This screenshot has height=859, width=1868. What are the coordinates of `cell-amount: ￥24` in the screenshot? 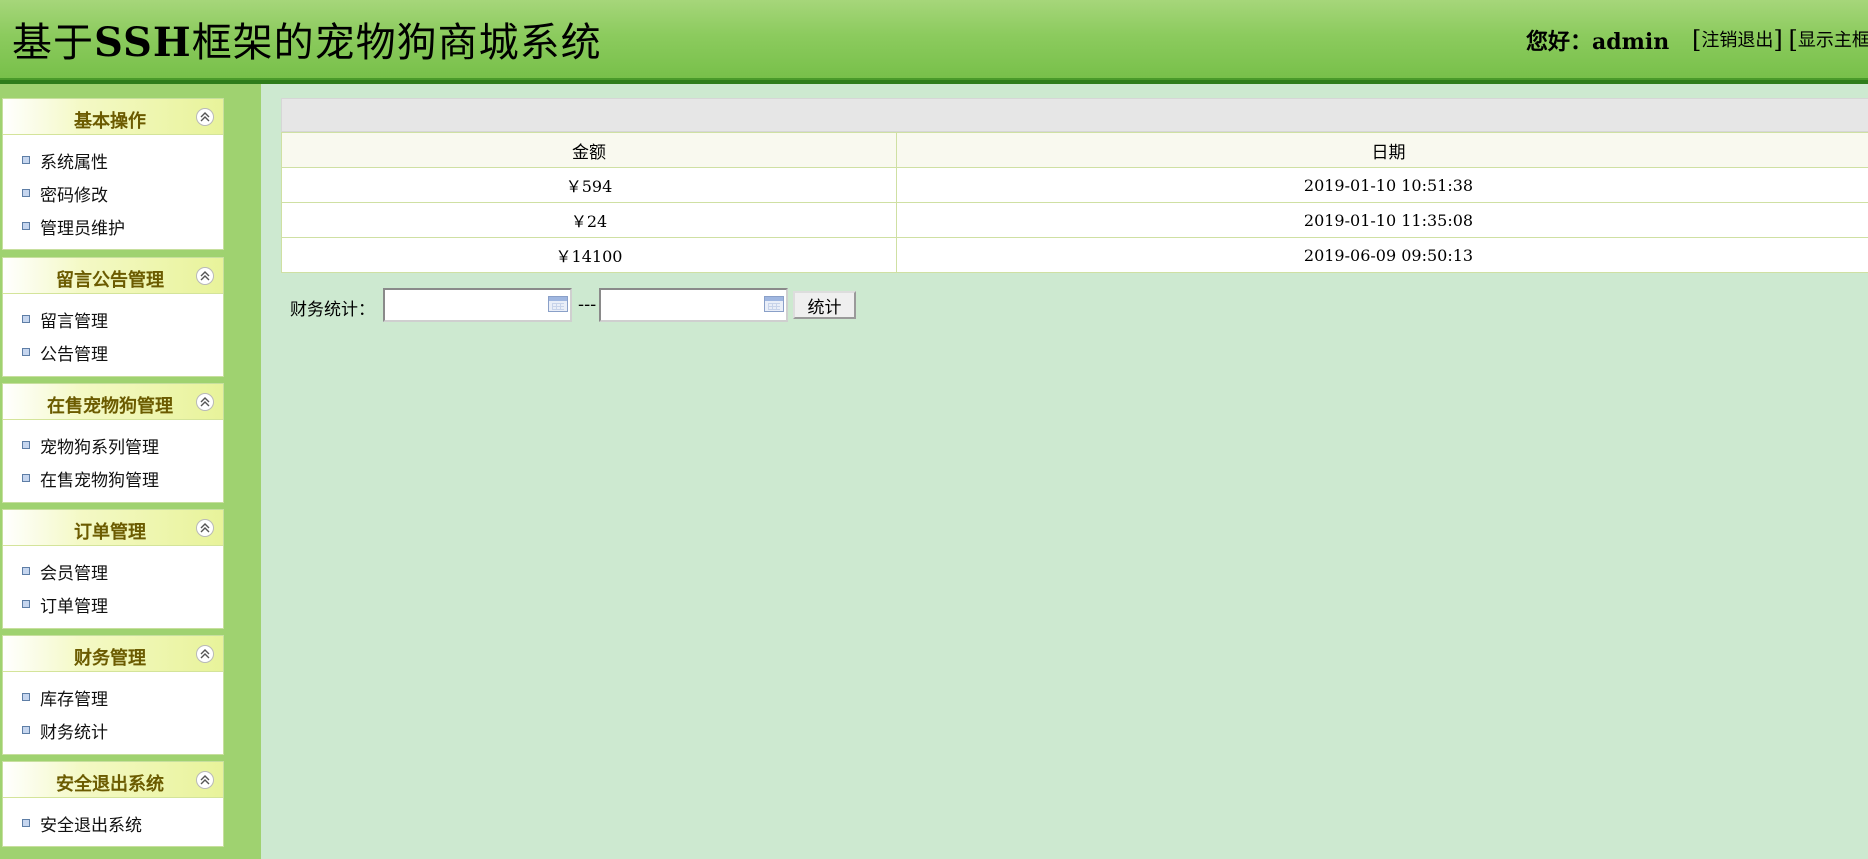 It's located at (589, 220).